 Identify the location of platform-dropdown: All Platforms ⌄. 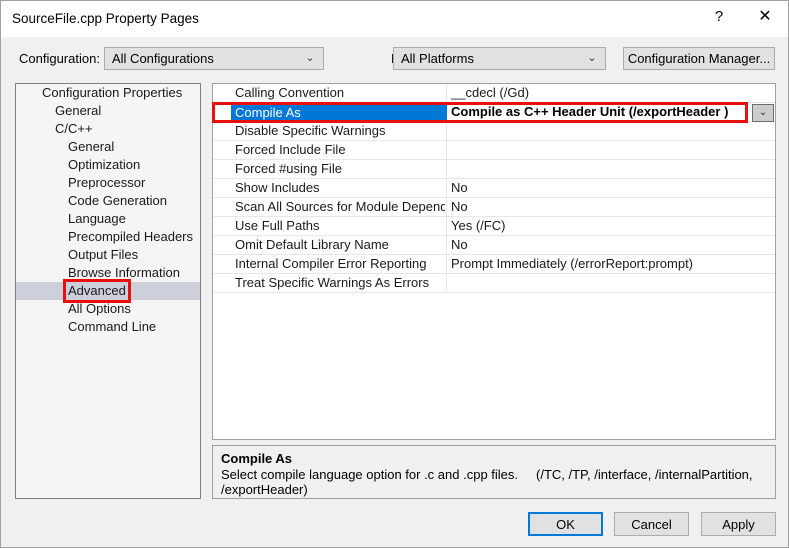
(499, 58).